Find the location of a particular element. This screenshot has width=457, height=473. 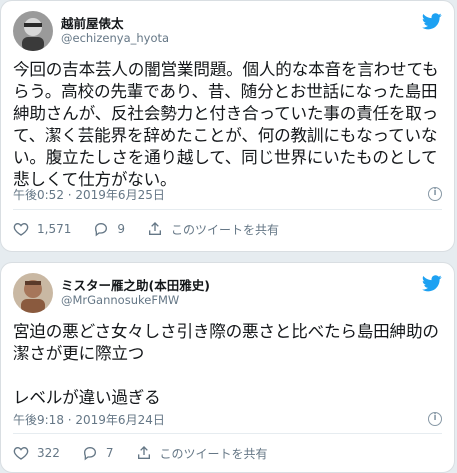

display-name: ミスター雁之助(本田雅史) is located at coordinates (135, 284).